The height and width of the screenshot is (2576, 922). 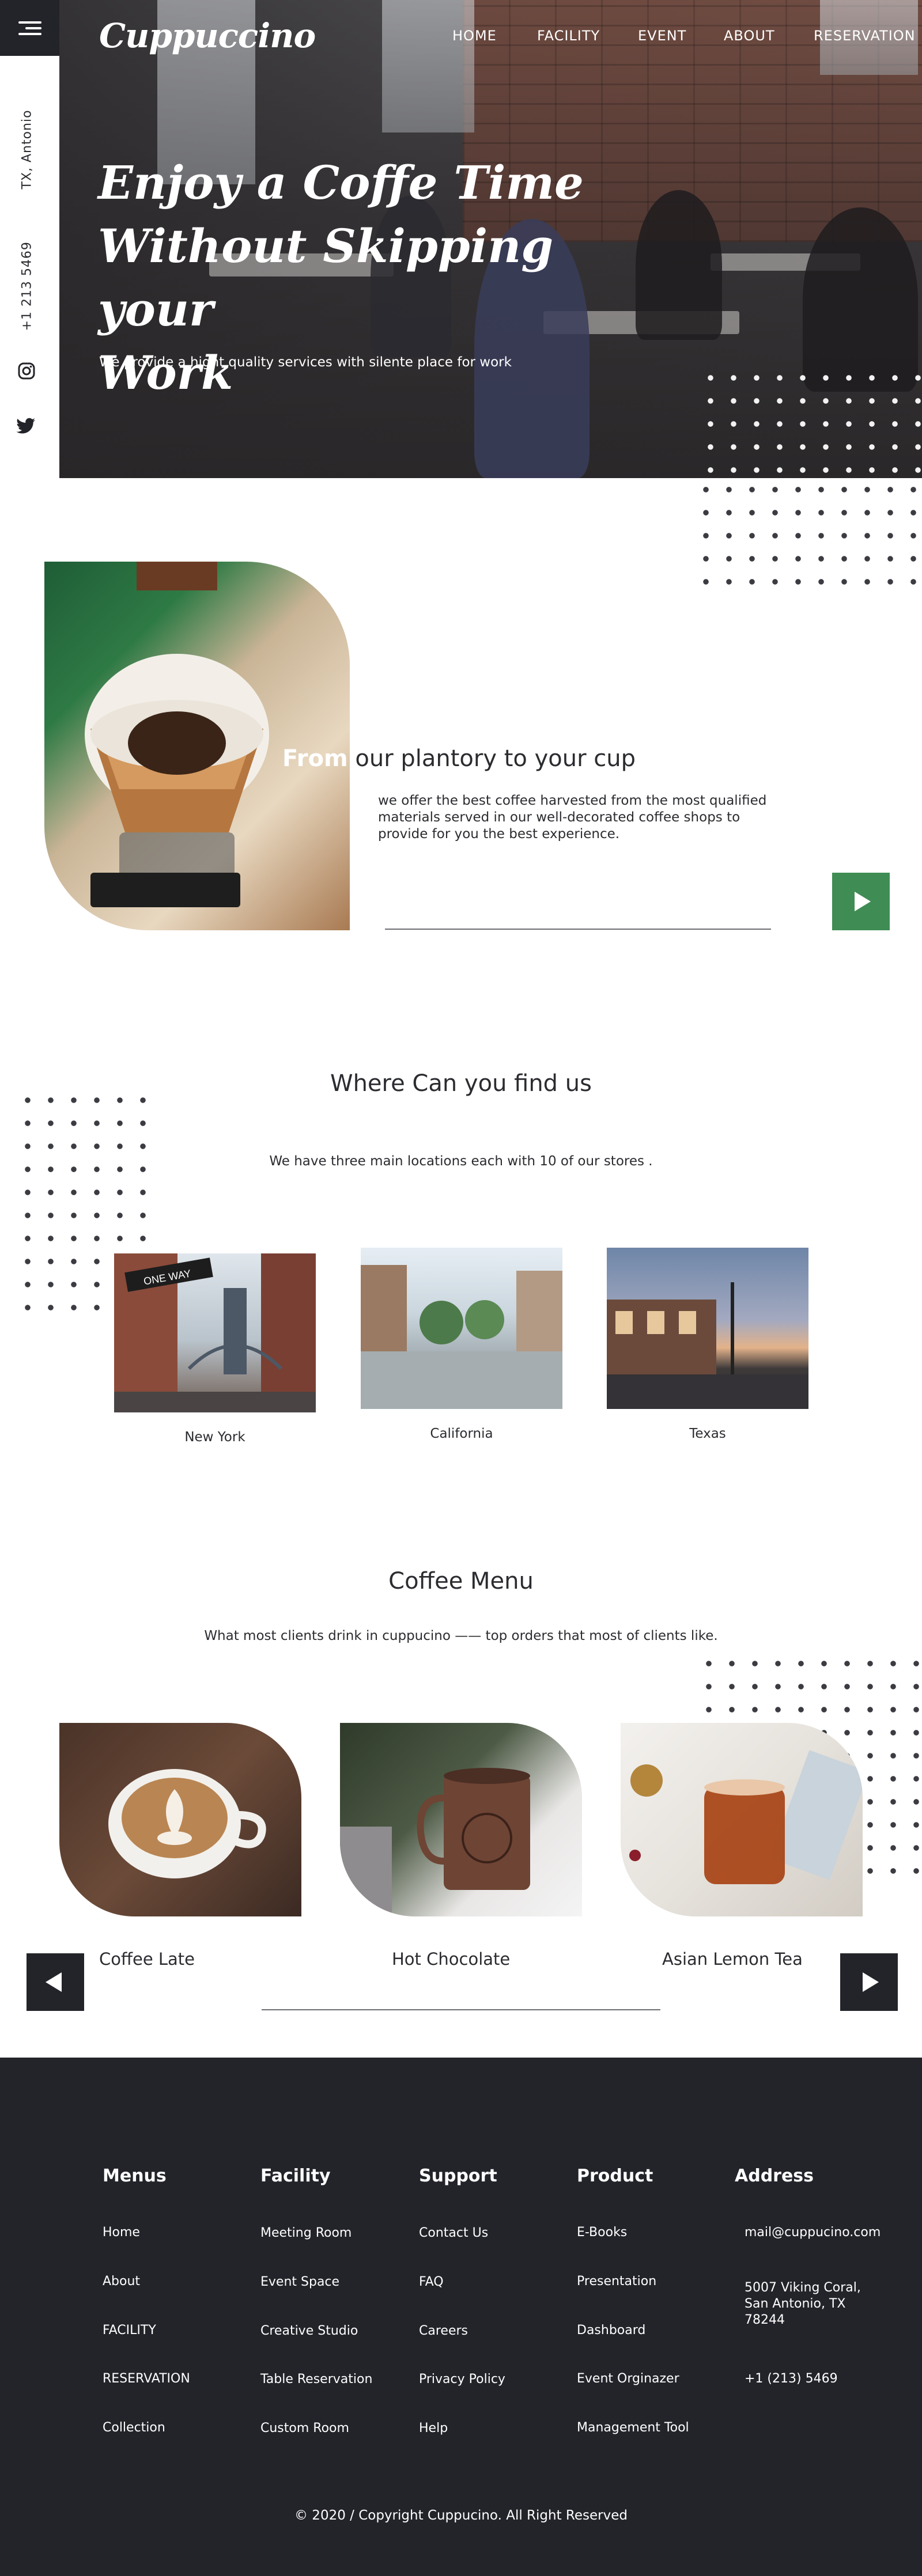 What do you see at coordinates (304, 2428) in the screenshot?
I see `footer-link: Custom Room` at bounding box center [304, 2428].